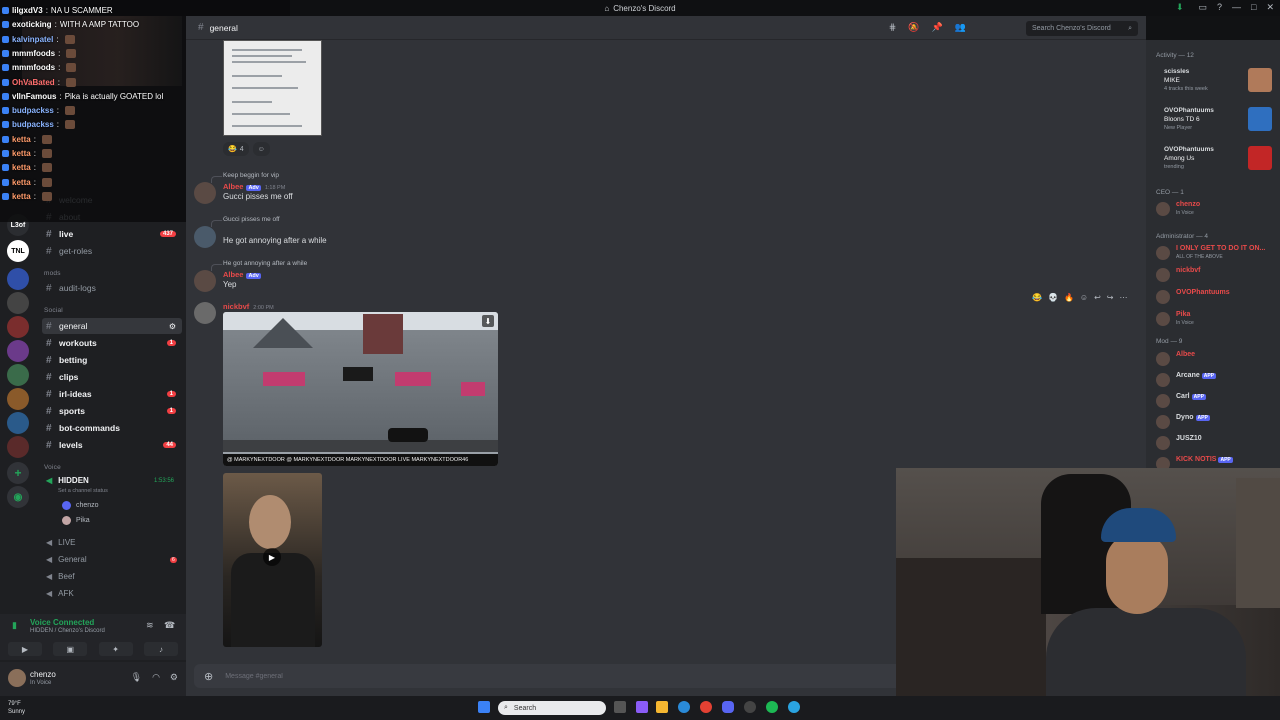 Image resolution: width=1280 pixels, height=720 pixels. What do you see at coordinates (18, 251) in the screenshot?
I see `server-icon: TNL` at bounding box center [18, 251].